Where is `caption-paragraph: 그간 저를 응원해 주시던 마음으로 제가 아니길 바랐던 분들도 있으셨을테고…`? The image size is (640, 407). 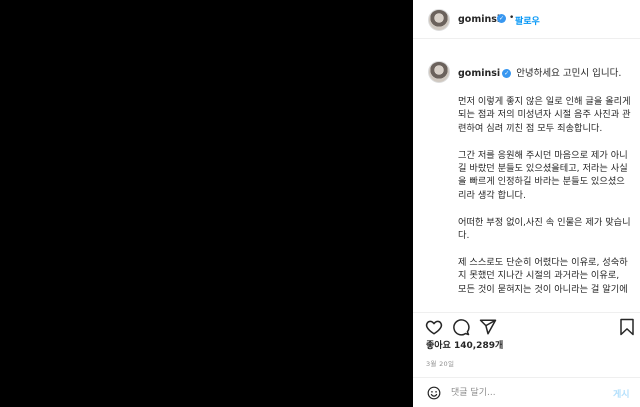 caption-paragraph: 그간 저를 응원해 주시던 마음으로 제가 아니길 바랐던 분들도 있으셨을테고… is located at coordinates (543, 175).